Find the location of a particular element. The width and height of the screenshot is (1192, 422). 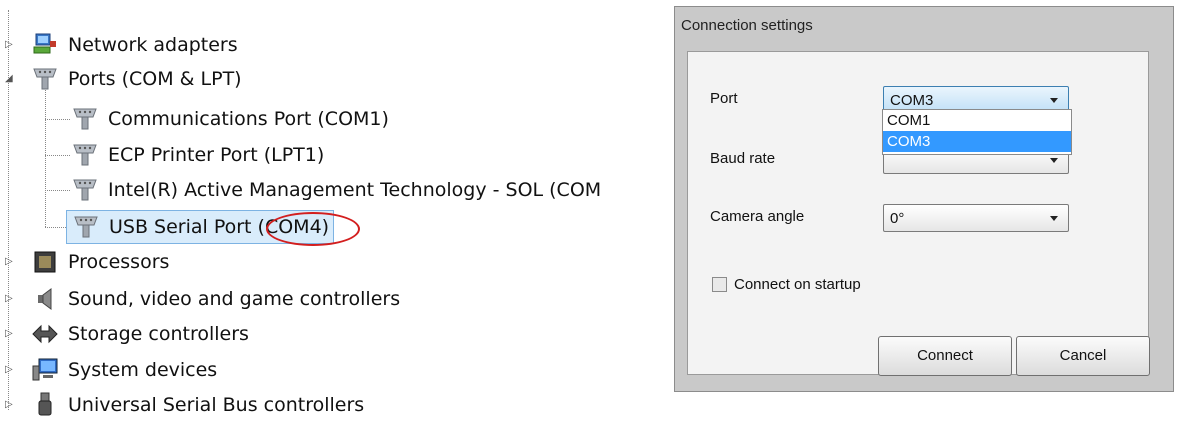

tree-item-network-adapters: ▷ Network adapters is located at coordinates (119, 45).